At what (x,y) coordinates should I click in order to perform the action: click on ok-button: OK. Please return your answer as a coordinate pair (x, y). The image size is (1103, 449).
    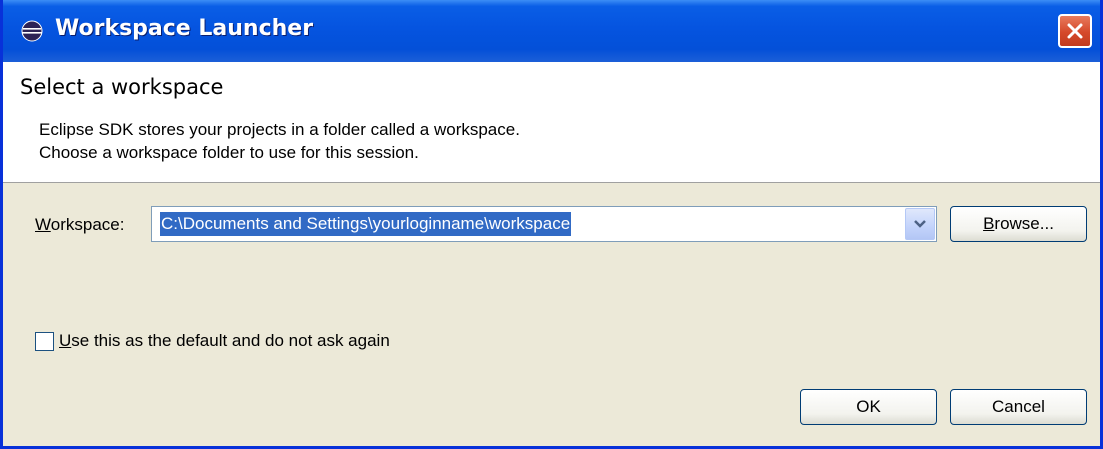
    Looking at the image, I should click on (868, 407).